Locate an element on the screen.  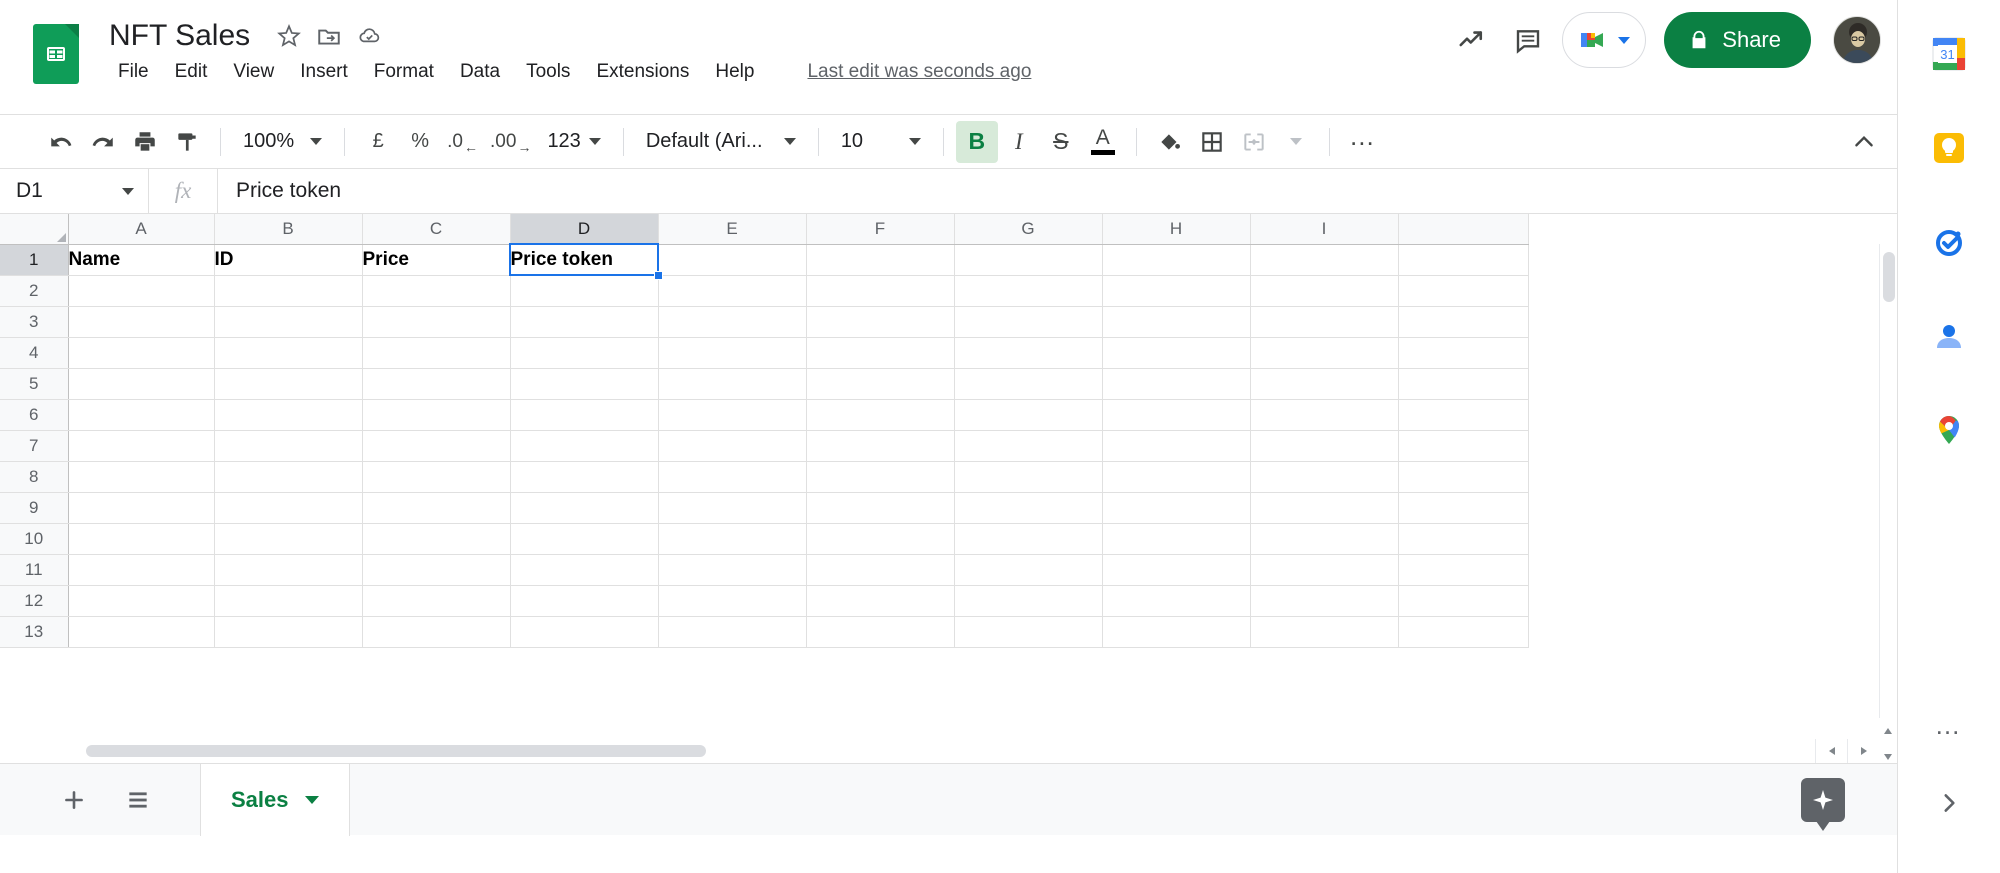
text-color-button: A is located at coordinates (1103, 142).